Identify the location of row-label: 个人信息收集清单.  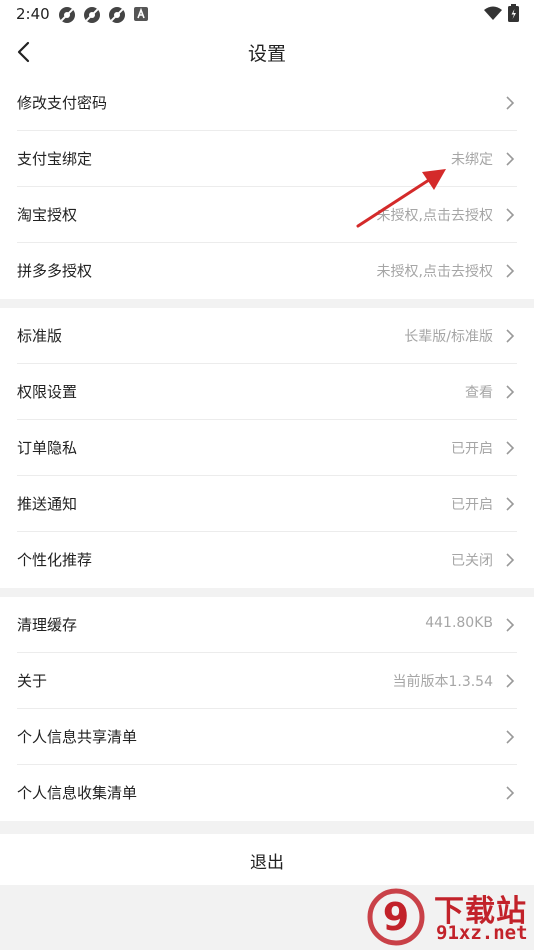
(77, 793).